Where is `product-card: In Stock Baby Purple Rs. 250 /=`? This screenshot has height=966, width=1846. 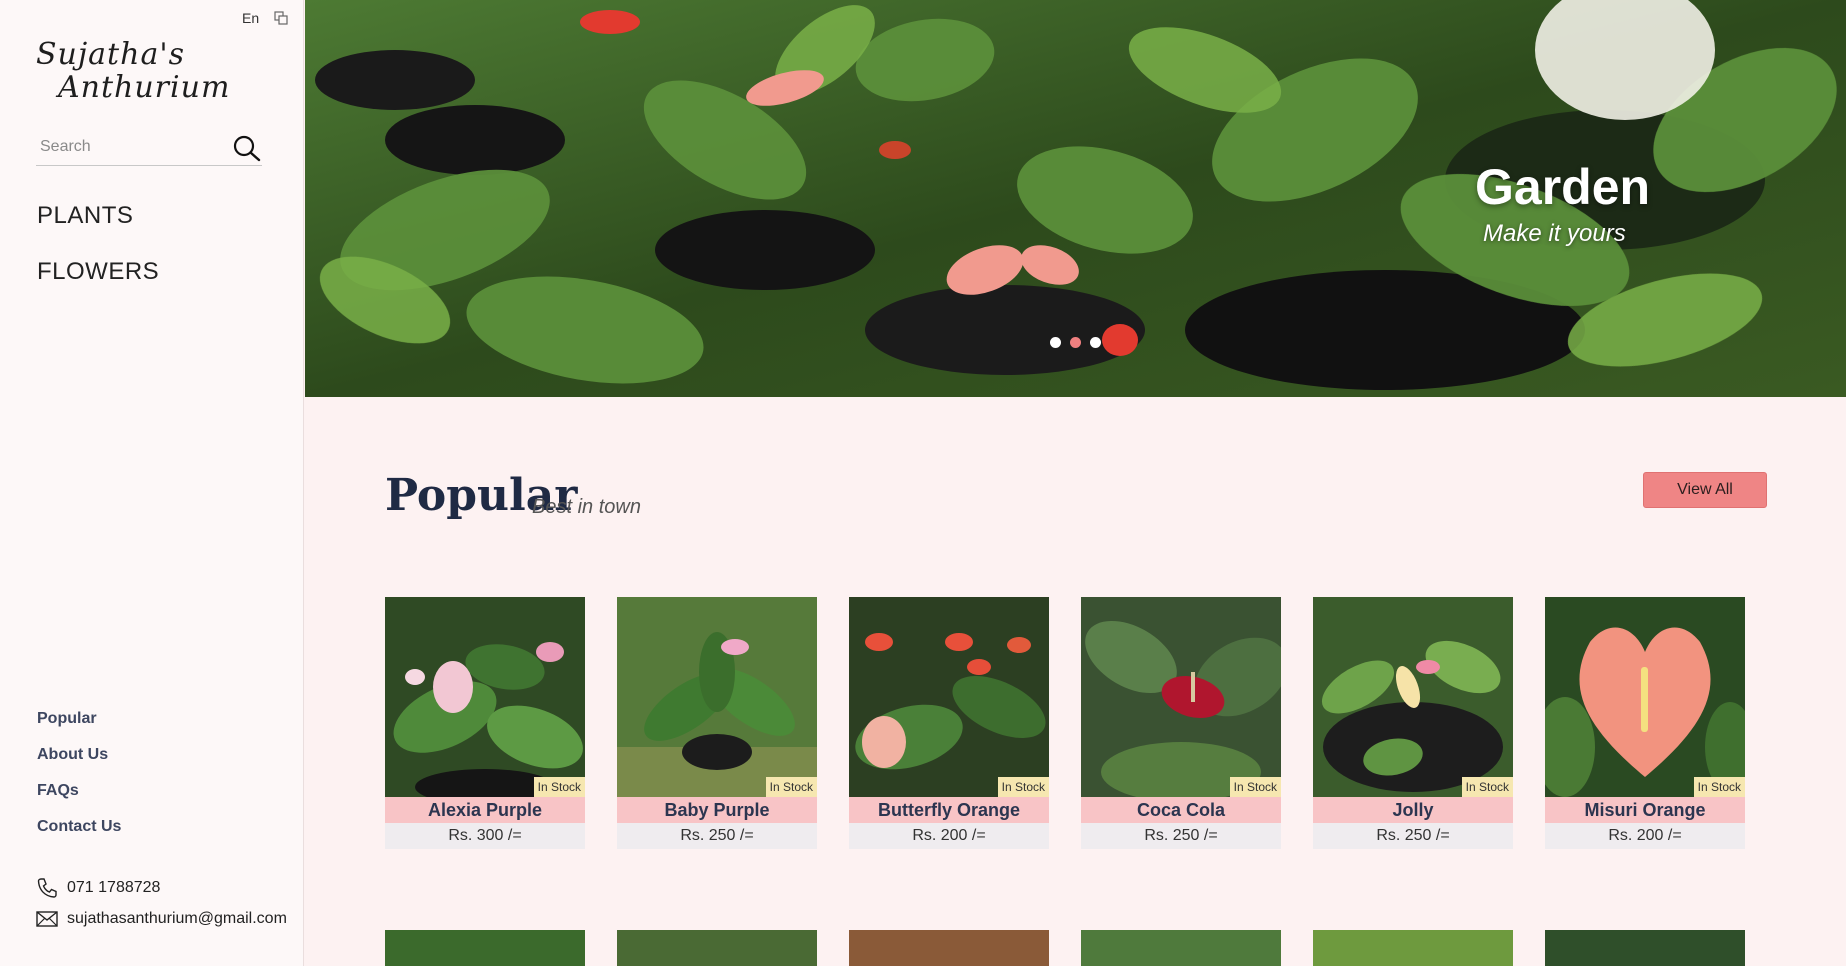 product-card: In Stock Baby Purple Rs. 250 /= is located at coordinates (717, 723).